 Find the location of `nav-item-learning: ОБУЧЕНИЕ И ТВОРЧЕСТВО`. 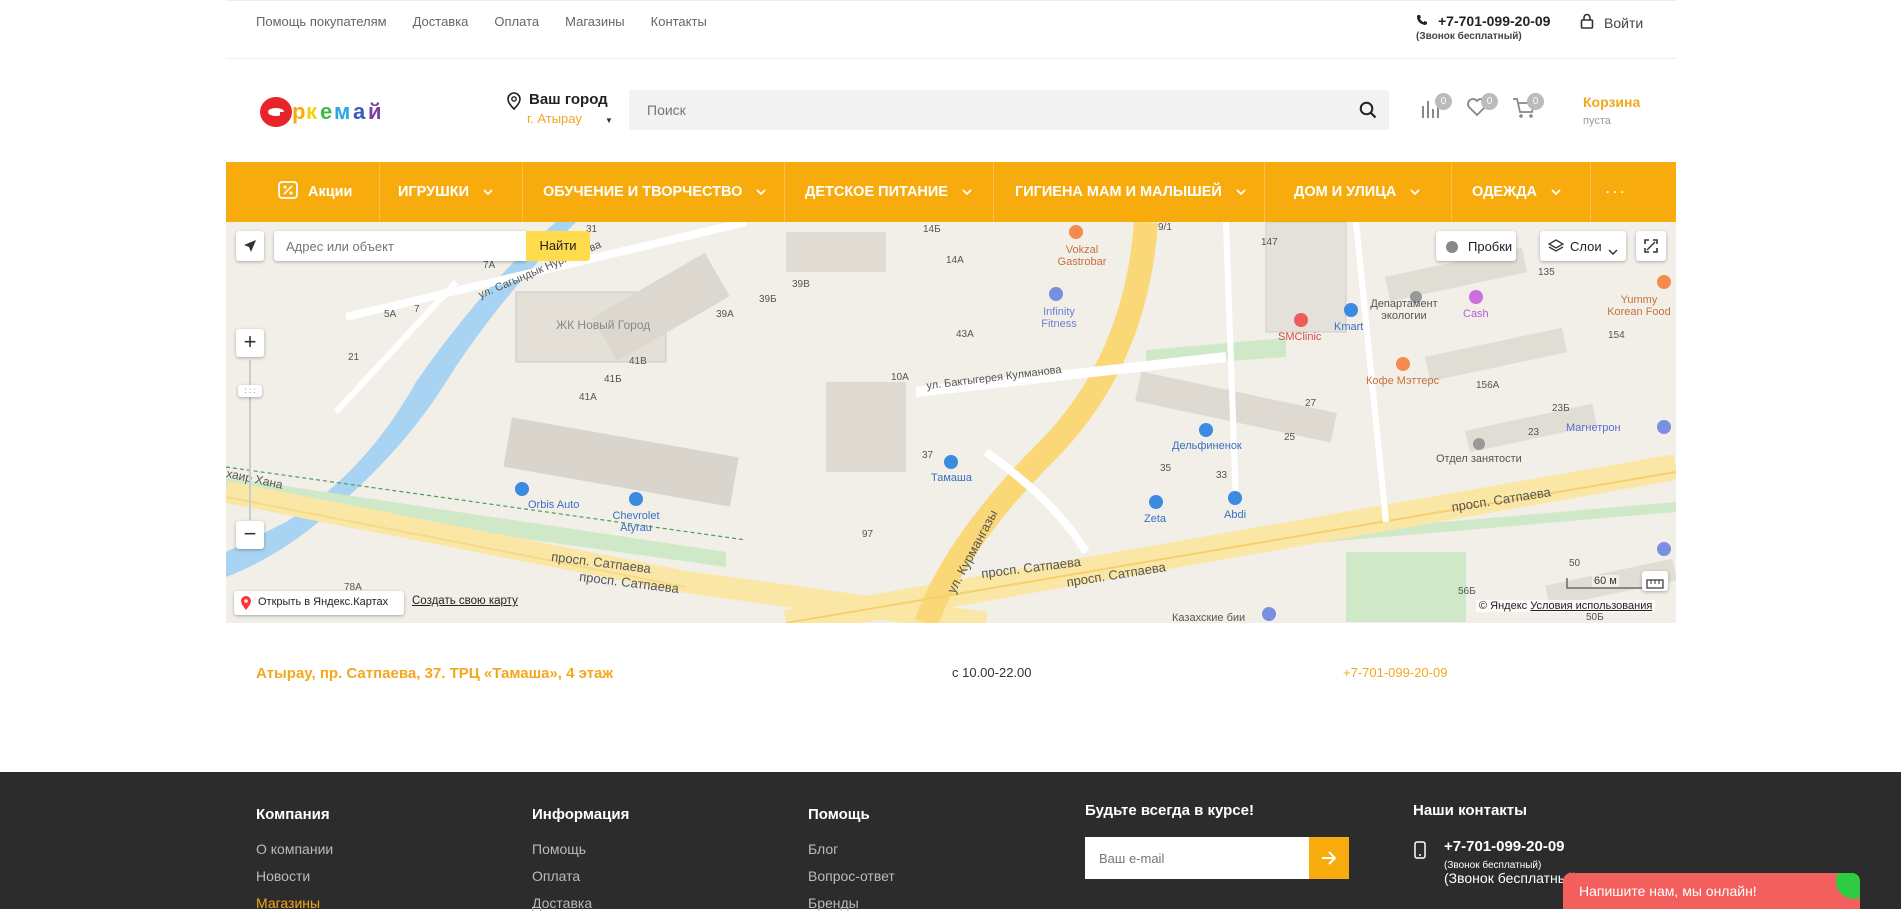

nav-item-learning: ОБУЧЕНИЕ И ТВОРЧЕСТВО is located at coordinates (655, 192).